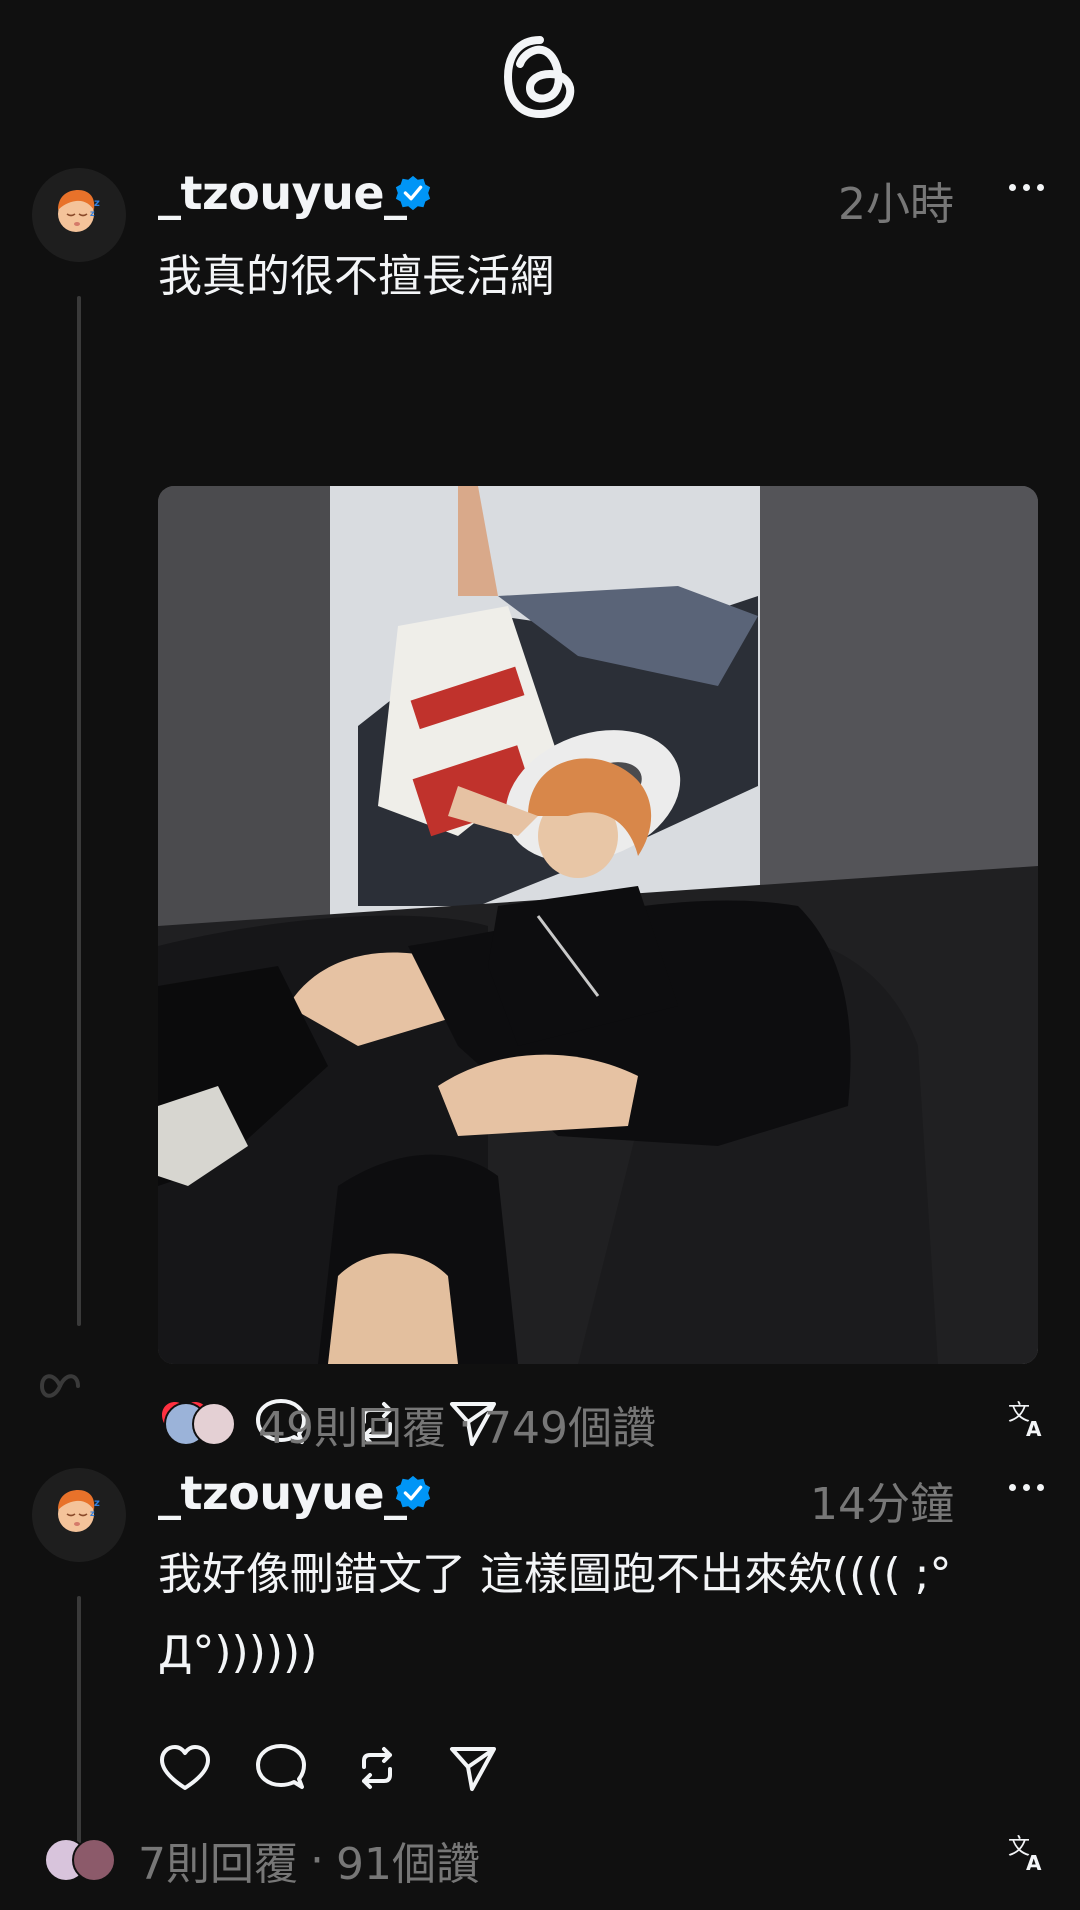 This screenshot has height=1910, width=1080. Describe the element at coordinates (329, 1768) in the screenshot. I see `post-actions` at that location.